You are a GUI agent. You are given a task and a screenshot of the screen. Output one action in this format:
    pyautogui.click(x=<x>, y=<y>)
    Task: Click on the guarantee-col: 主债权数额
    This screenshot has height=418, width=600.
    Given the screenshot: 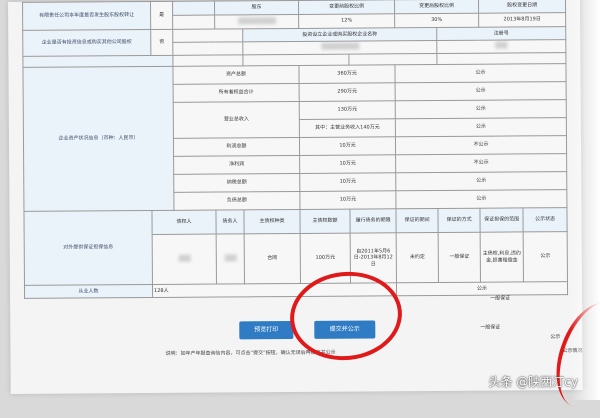 What is the action you would take?
    pyautogui.click(x=325, y=221)
    